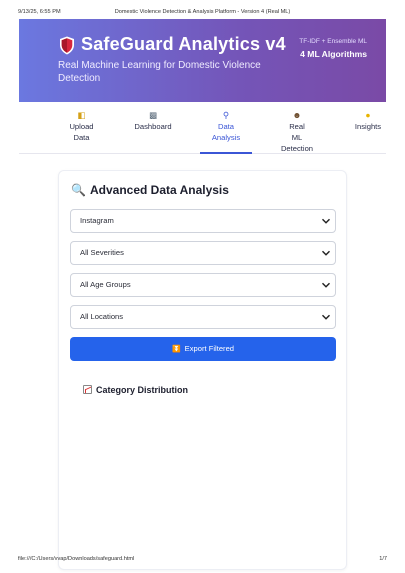 This screenshot has height=573, width=405. I want to click on location-filter-value: All Locations, so click(102, 316).